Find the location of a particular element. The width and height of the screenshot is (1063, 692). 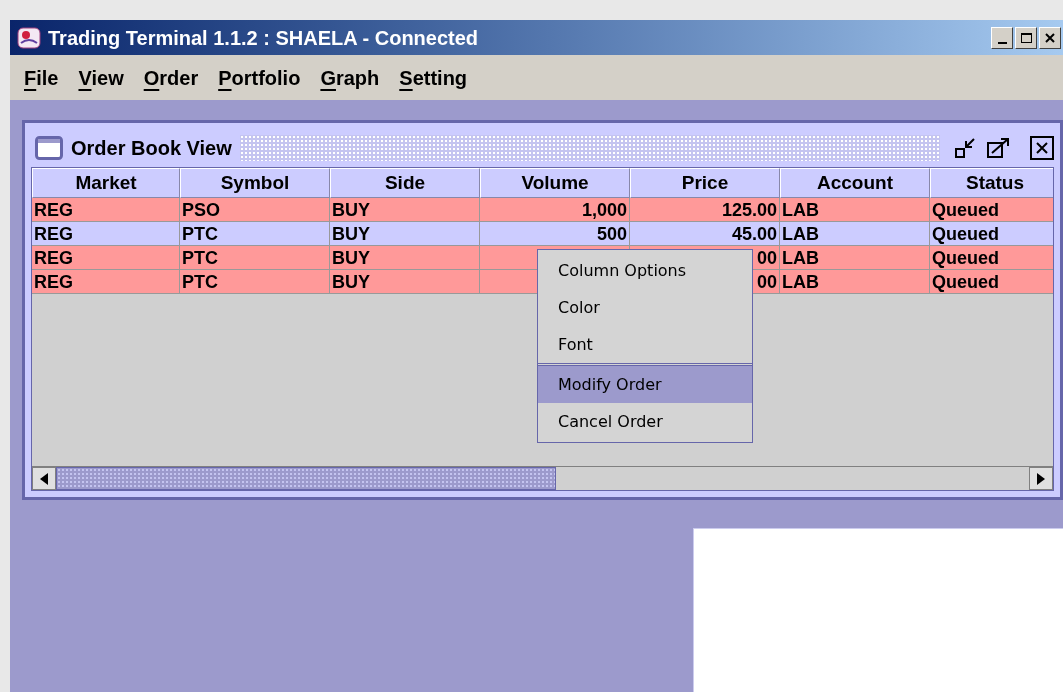

table-cell: 1,000 is located at coordinates (604, 209).